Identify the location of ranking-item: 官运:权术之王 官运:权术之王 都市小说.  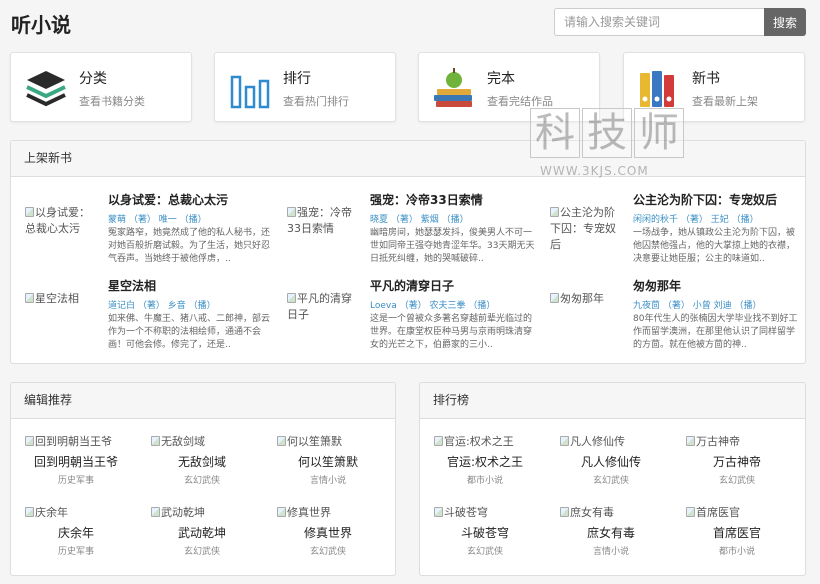
(485, 465).